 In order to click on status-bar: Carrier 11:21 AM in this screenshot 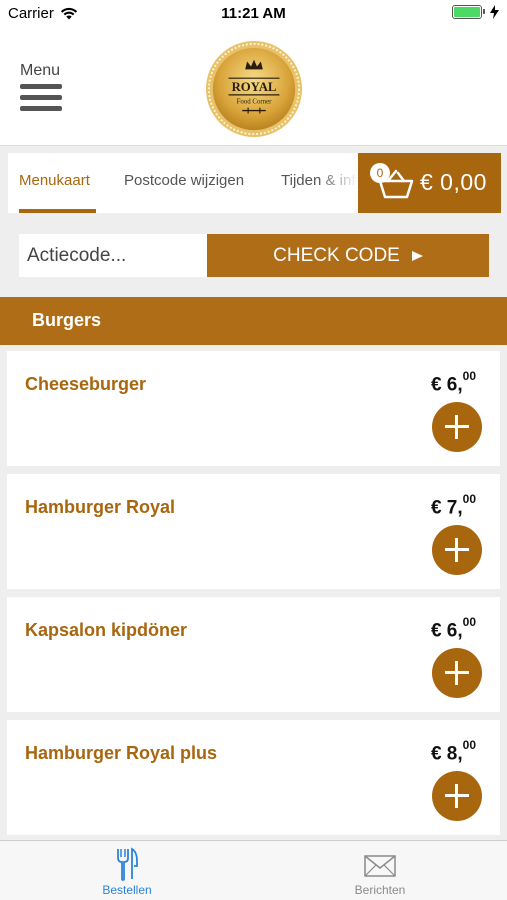, I will do `click(253, 14)`.